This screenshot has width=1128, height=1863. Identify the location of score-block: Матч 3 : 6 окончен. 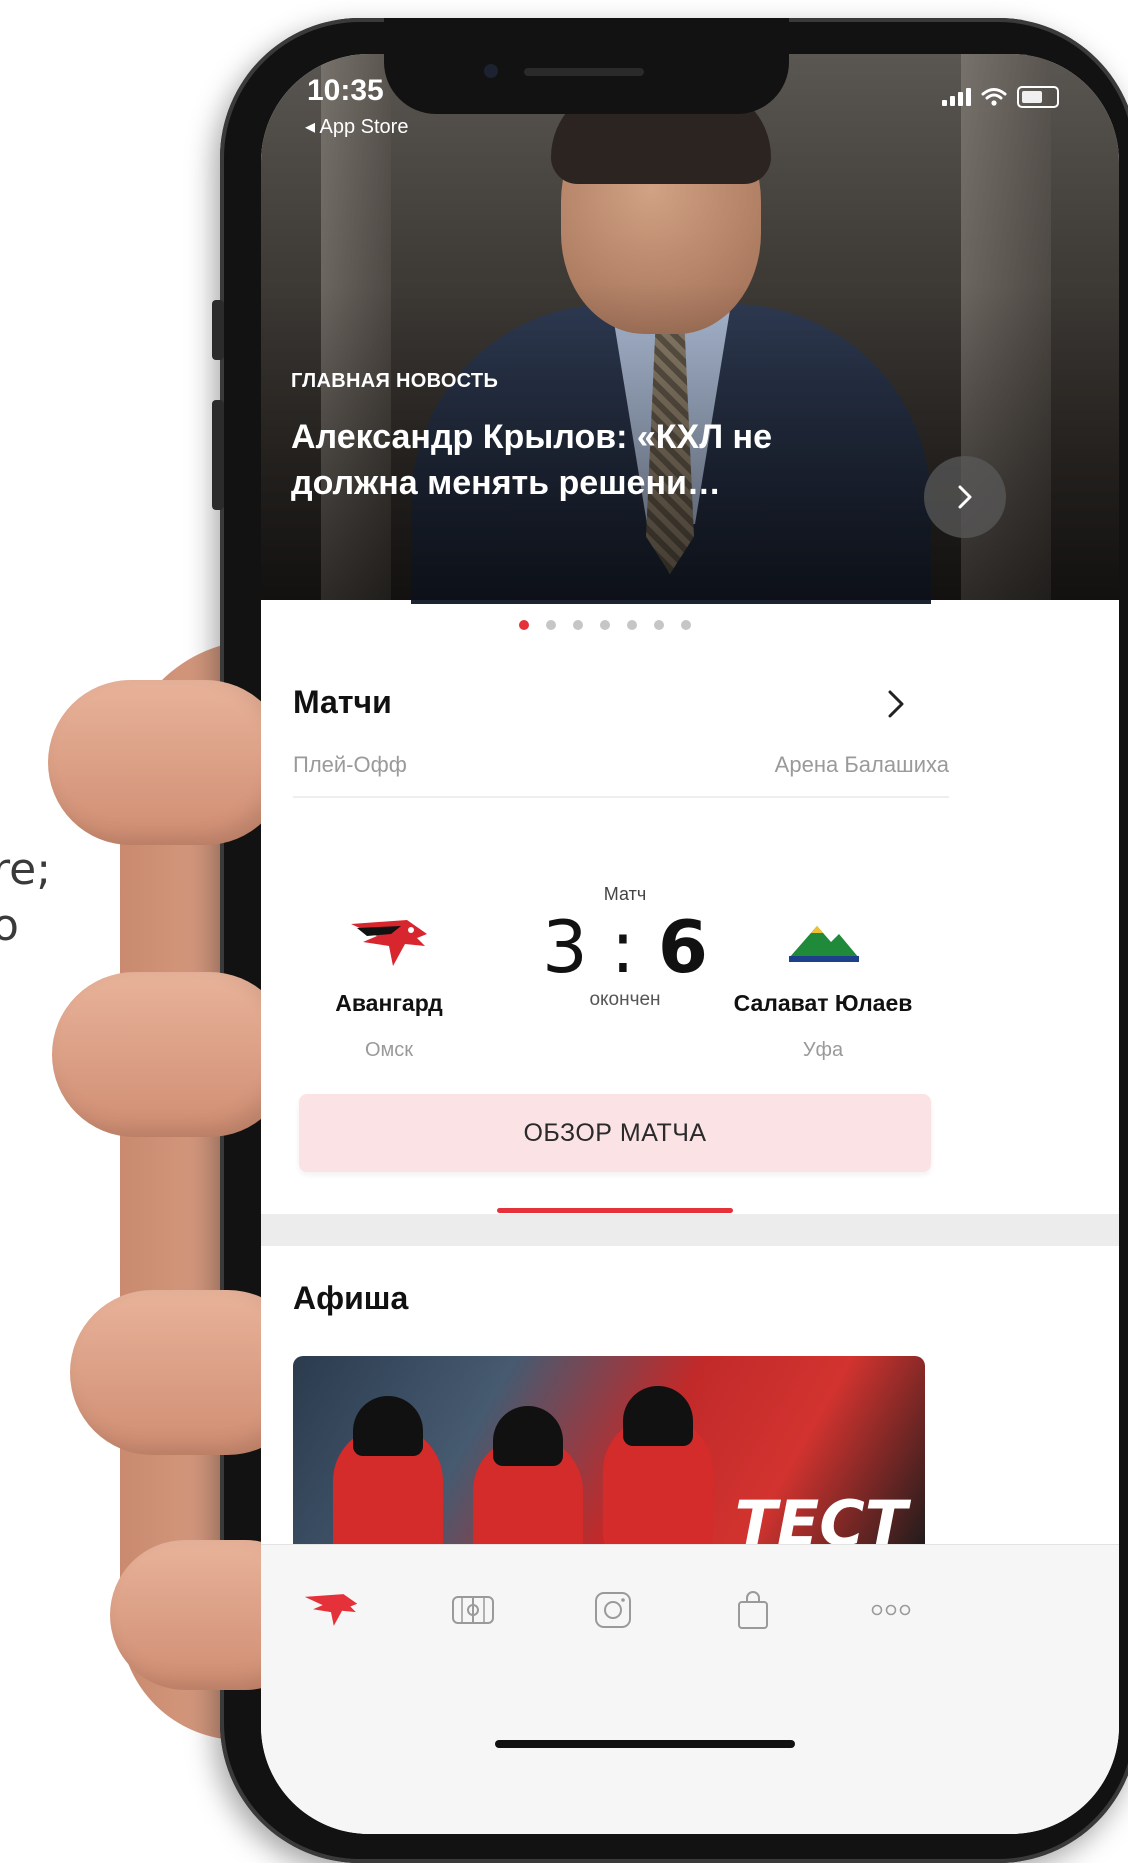
(625, 947).